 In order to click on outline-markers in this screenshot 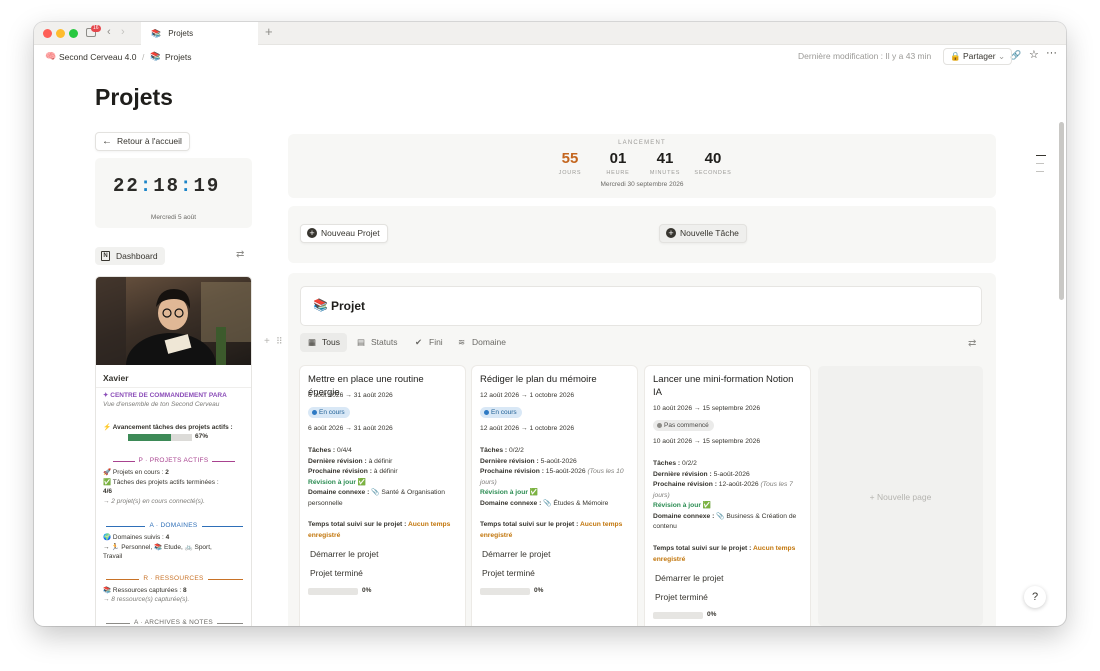, I will do `click(1041, 163)`.